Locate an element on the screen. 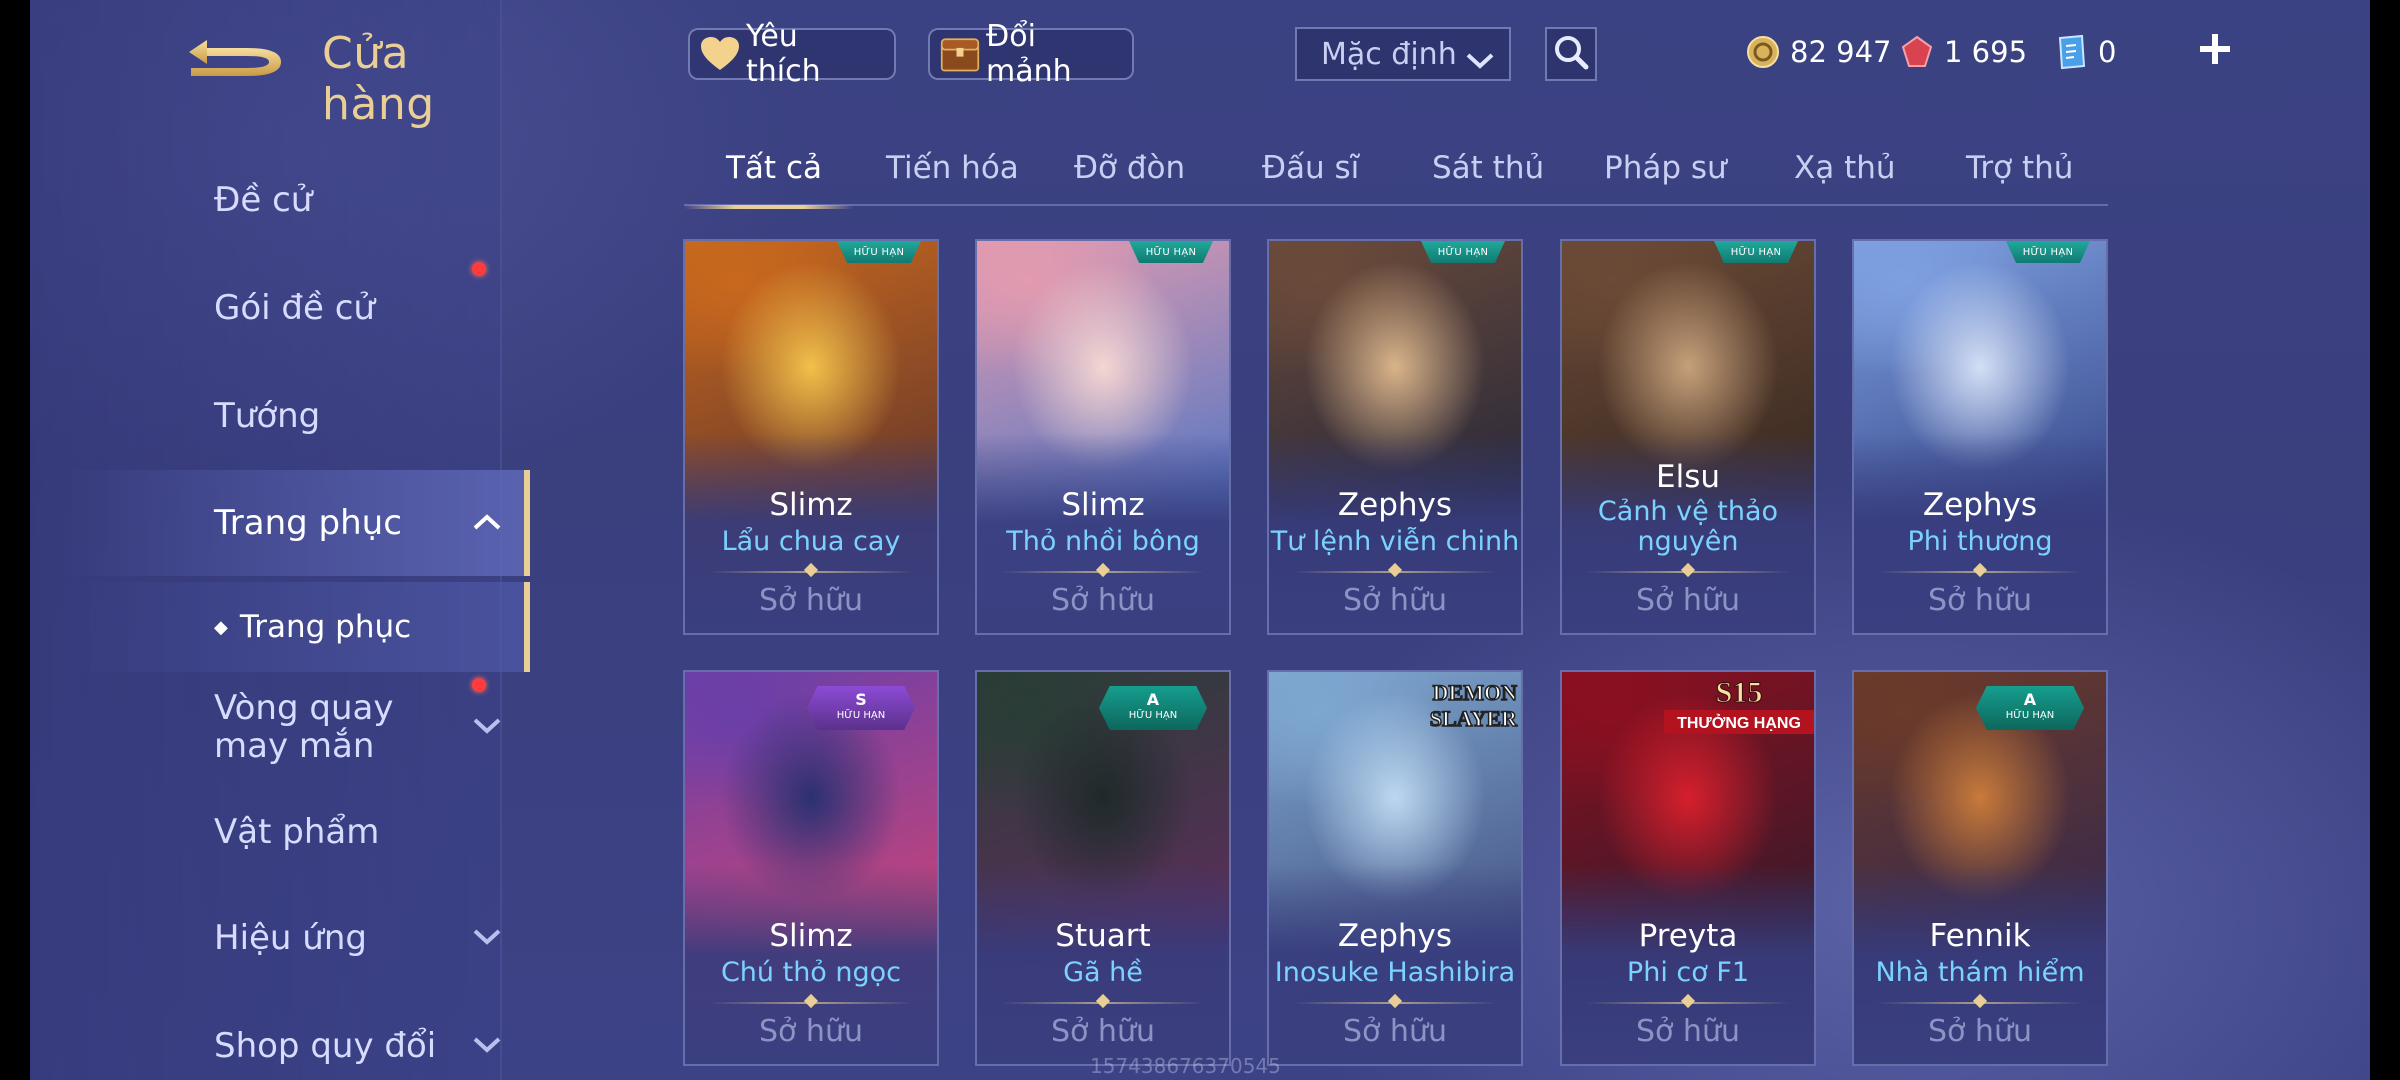  skin-name: Thỏ nhồi bông is located at coordinates (1103, 541).